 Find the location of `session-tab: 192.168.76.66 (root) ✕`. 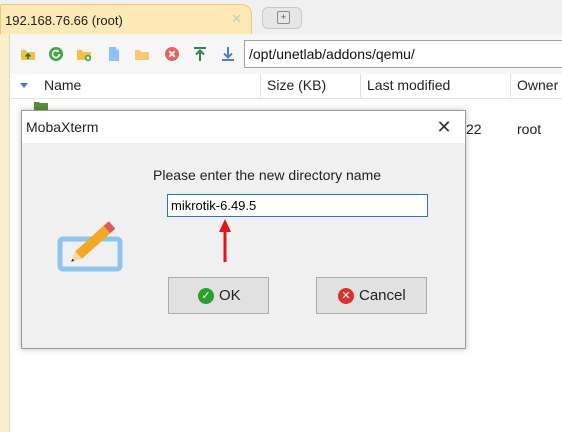

session-tab: 192.168.76.66 (root) ✕ is located at coordinates (126, 19).